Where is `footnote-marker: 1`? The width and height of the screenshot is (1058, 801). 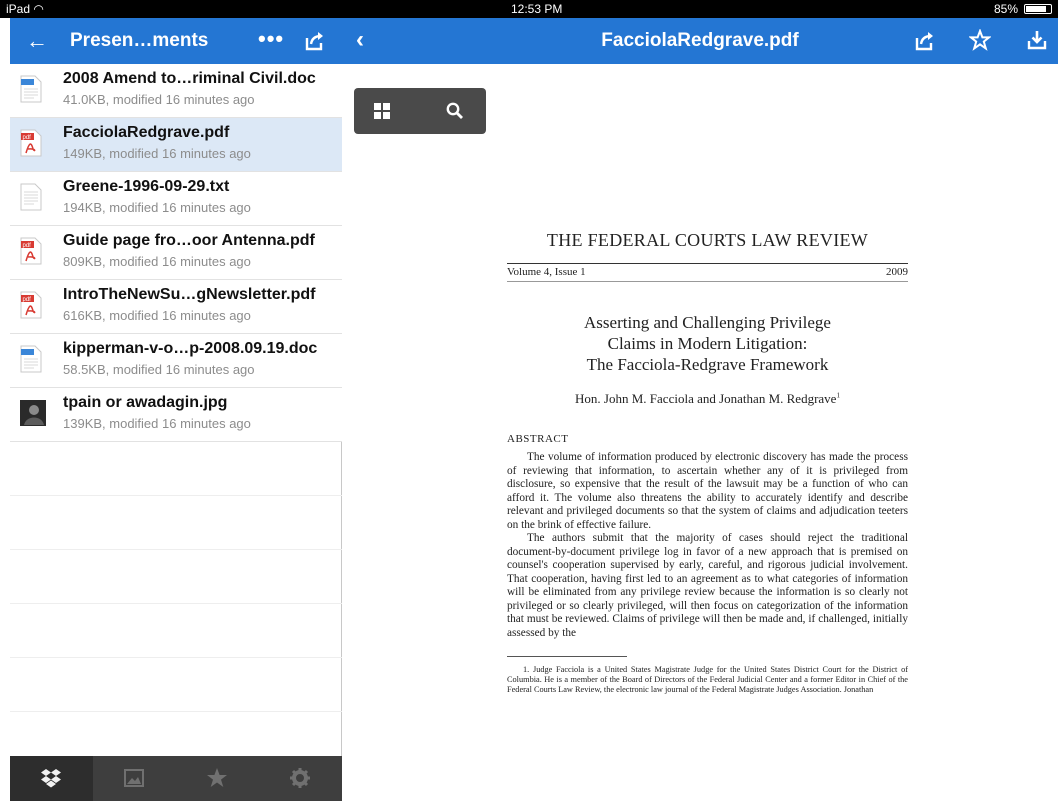 footnote-marker: 1 is located at coordinates (838, 395).